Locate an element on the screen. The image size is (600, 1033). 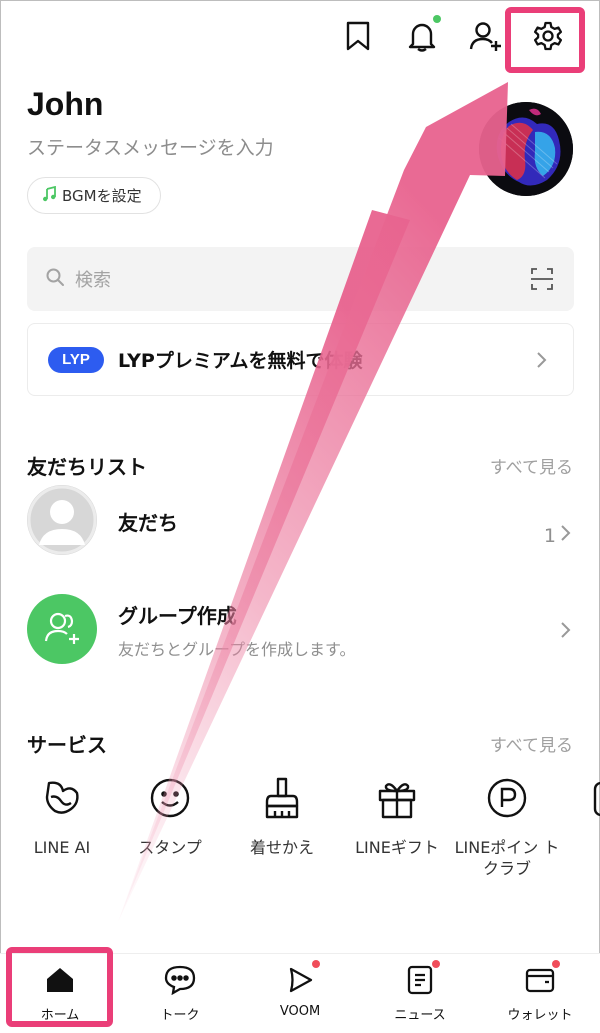
service-stamp: スタンプ is located at coordinates (170, 816).